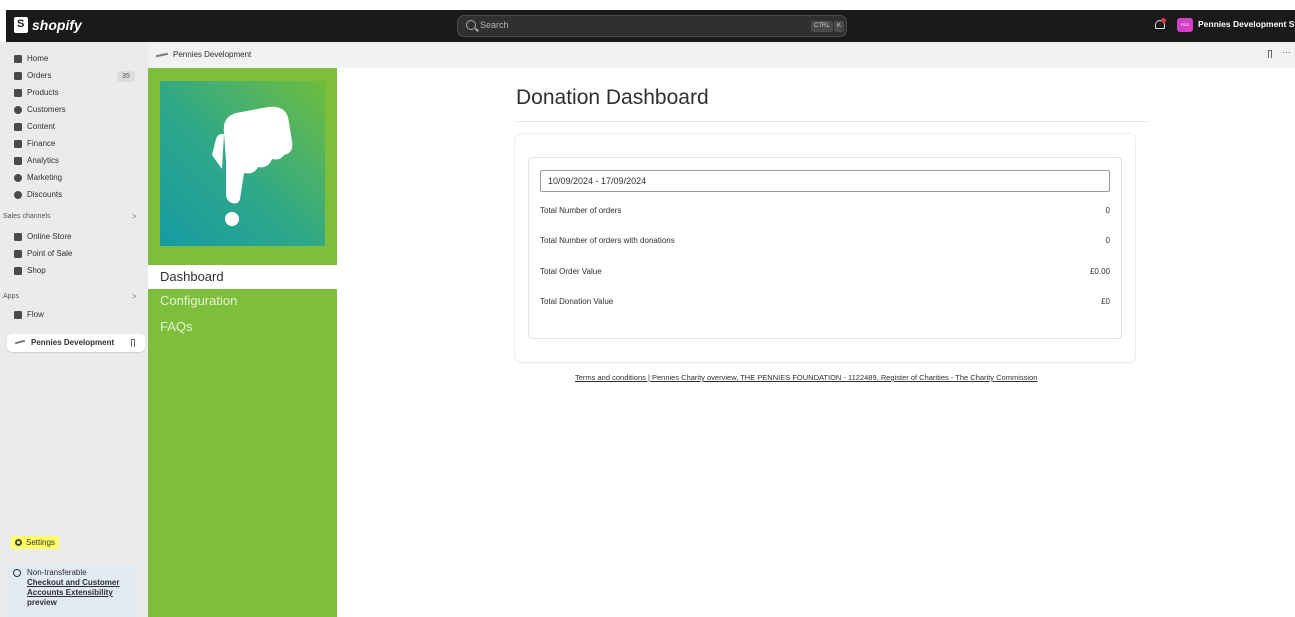  What do you see at coordinates (1160, 25) in the screenshot?
I see `notifications-bell-icon` at bounding box center [1160, 25].